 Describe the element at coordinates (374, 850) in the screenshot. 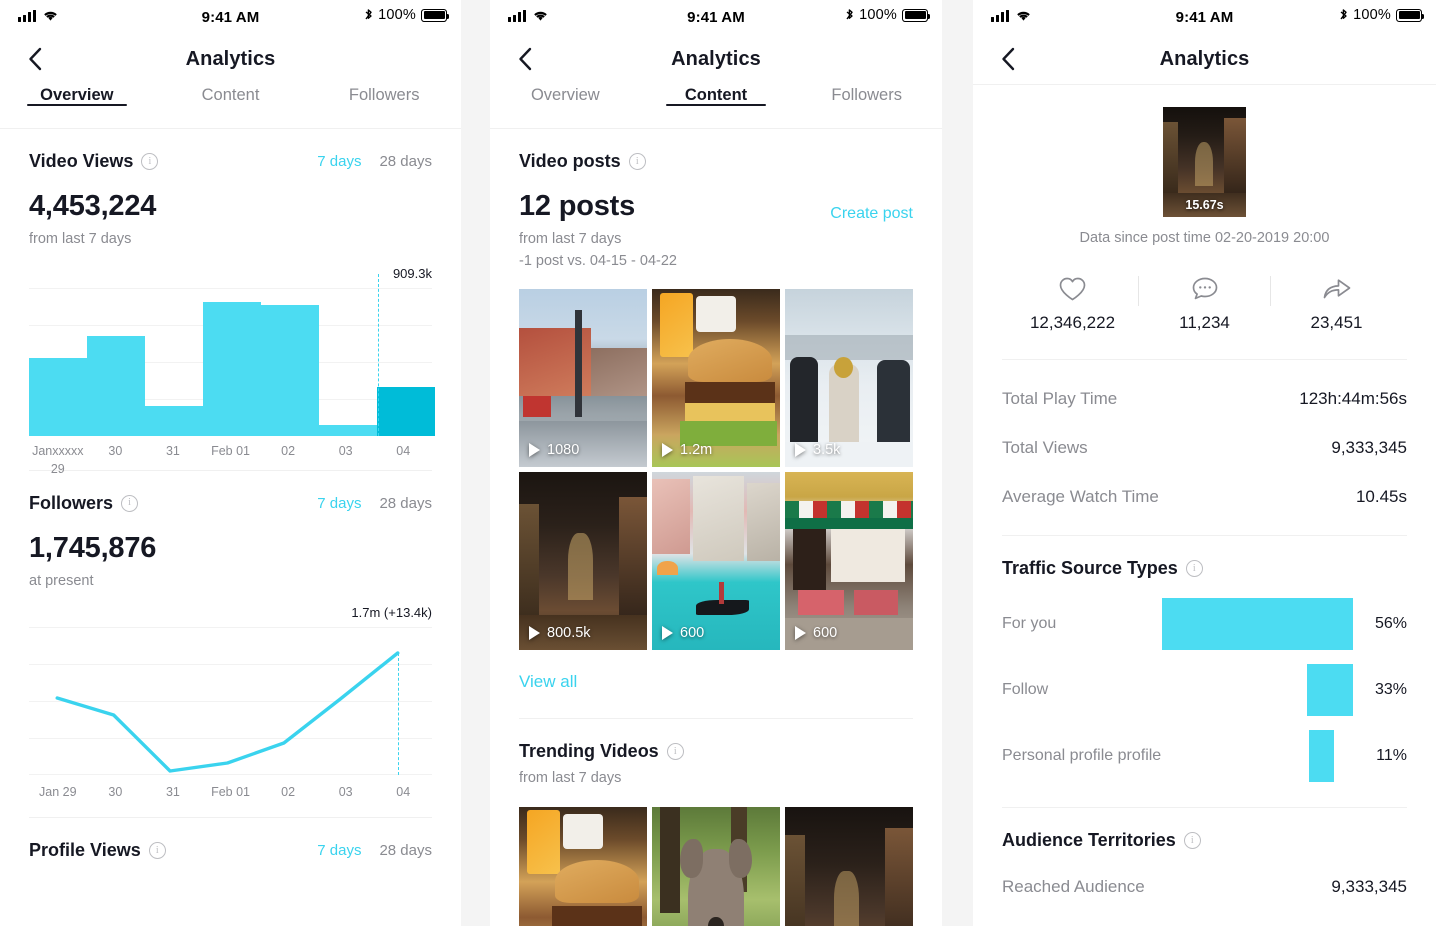

I see `profile-views-range-toggle: 7 days 28 days` at that location.